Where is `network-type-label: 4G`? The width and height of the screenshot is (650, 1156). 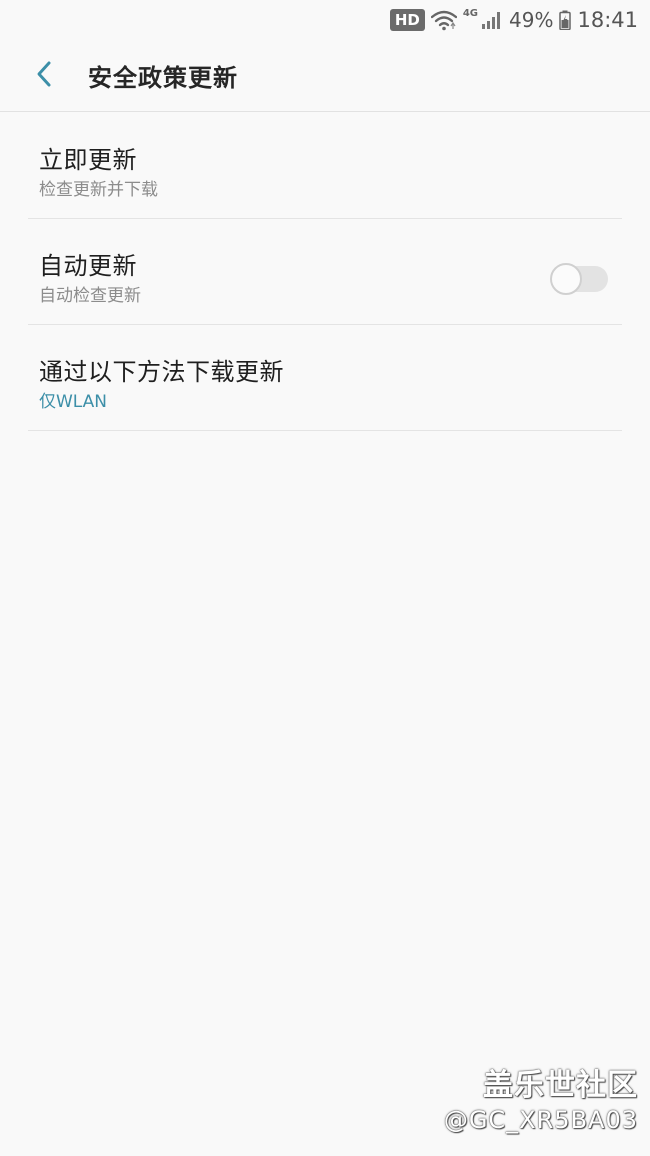 network-type-label: 4G is located at coordinates (470, 13).